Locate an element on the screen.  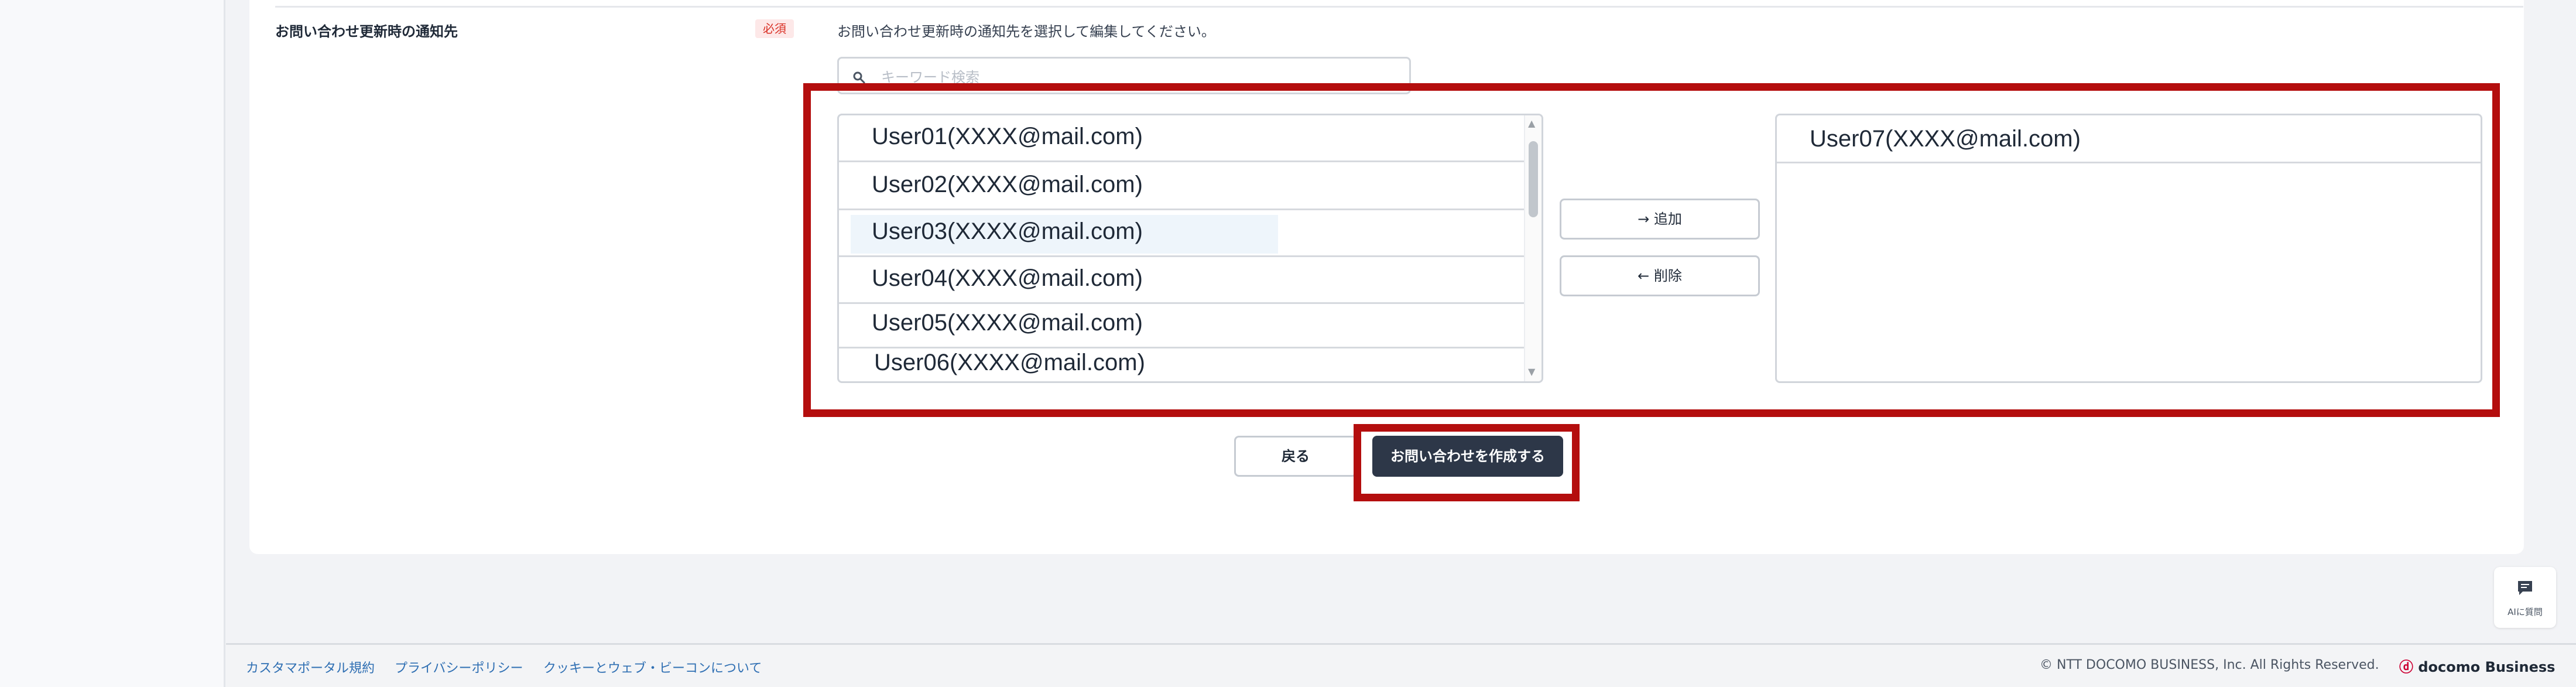
brand-name: docomo Business is located at coordinates (2487, 667).